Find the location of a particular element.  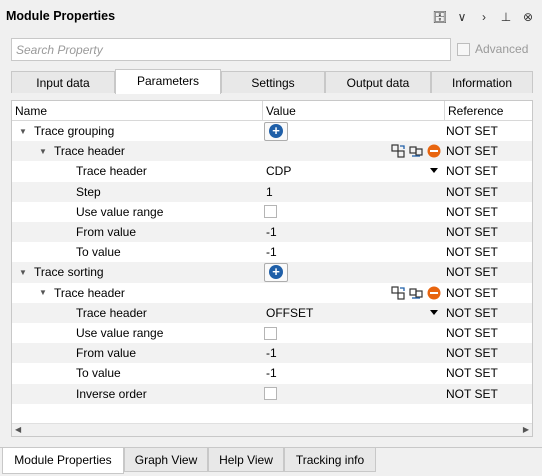

table-row: Trace header CDP NOT SET is located at coordinates (272, 171).